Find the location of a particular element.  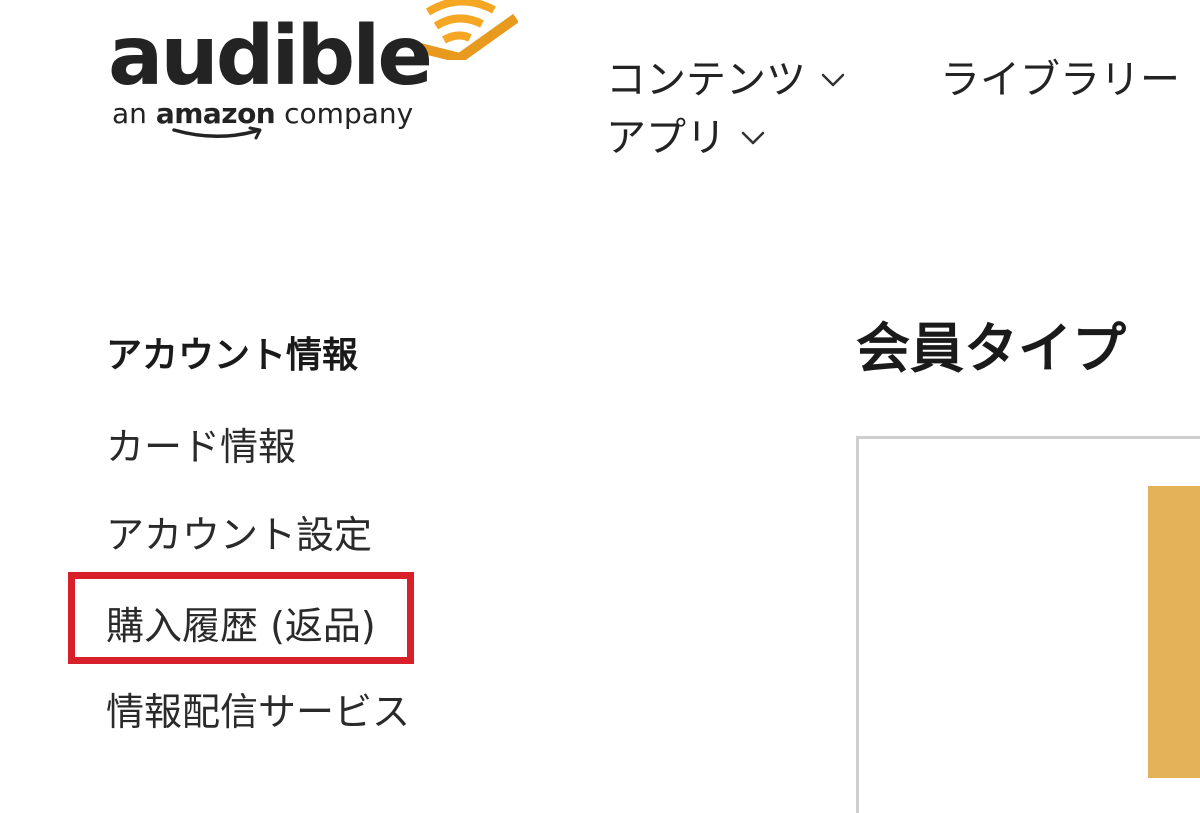

nav-contents-menu: コンテンツ is located at coordinates (726, 80).